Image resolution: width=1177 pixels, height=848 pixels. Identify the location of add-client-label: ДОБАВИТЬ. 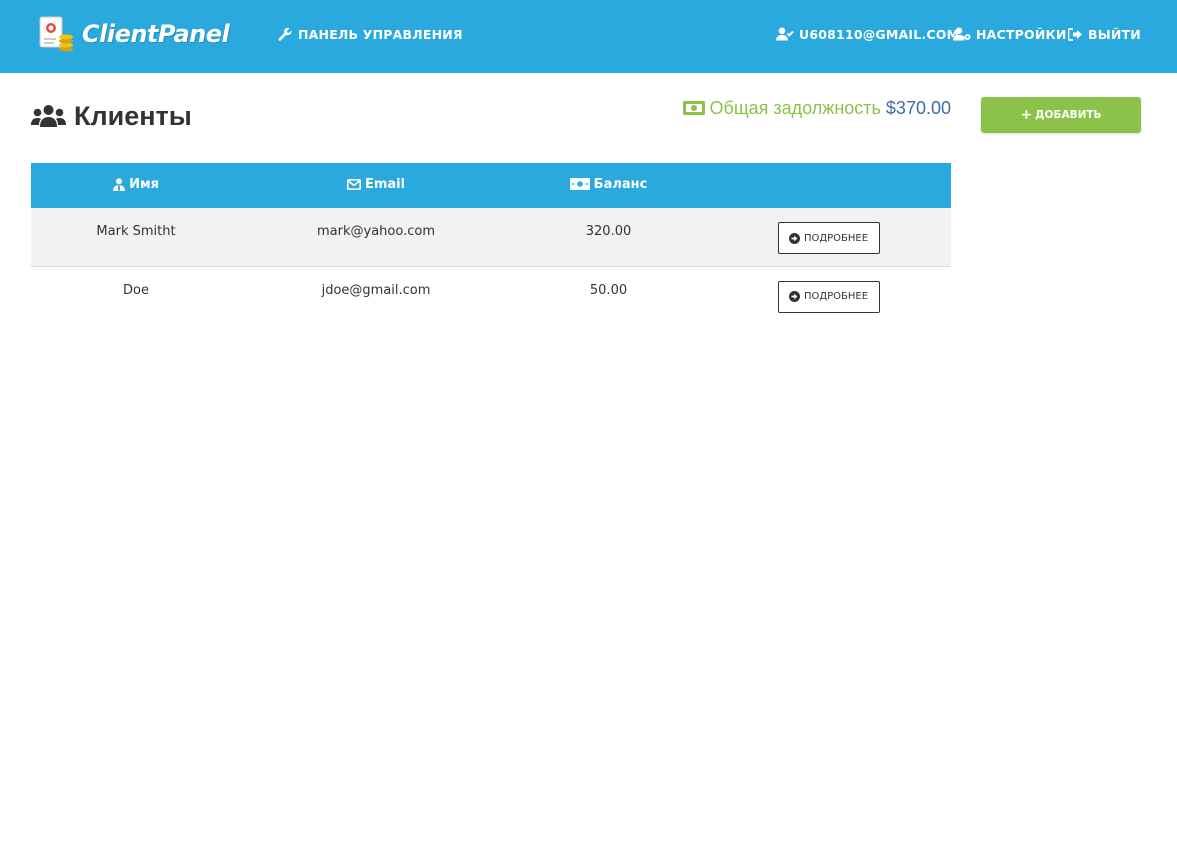
(1068, 115).